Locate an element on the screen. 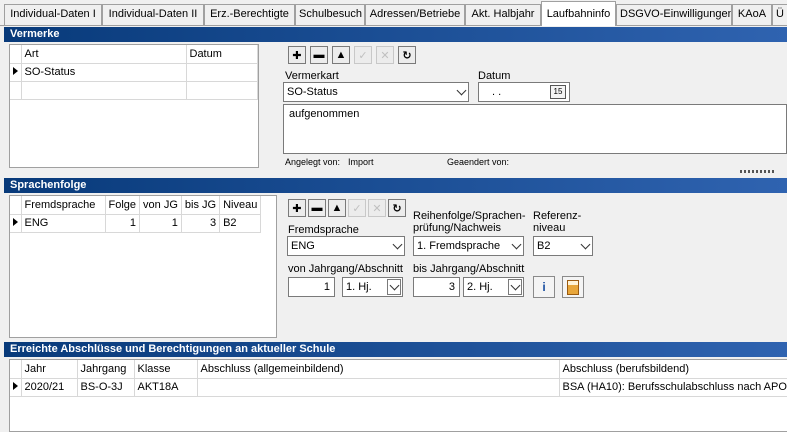 This screenshot has width=787, height=432. splitter-grip is located at coordinates (758, 171).